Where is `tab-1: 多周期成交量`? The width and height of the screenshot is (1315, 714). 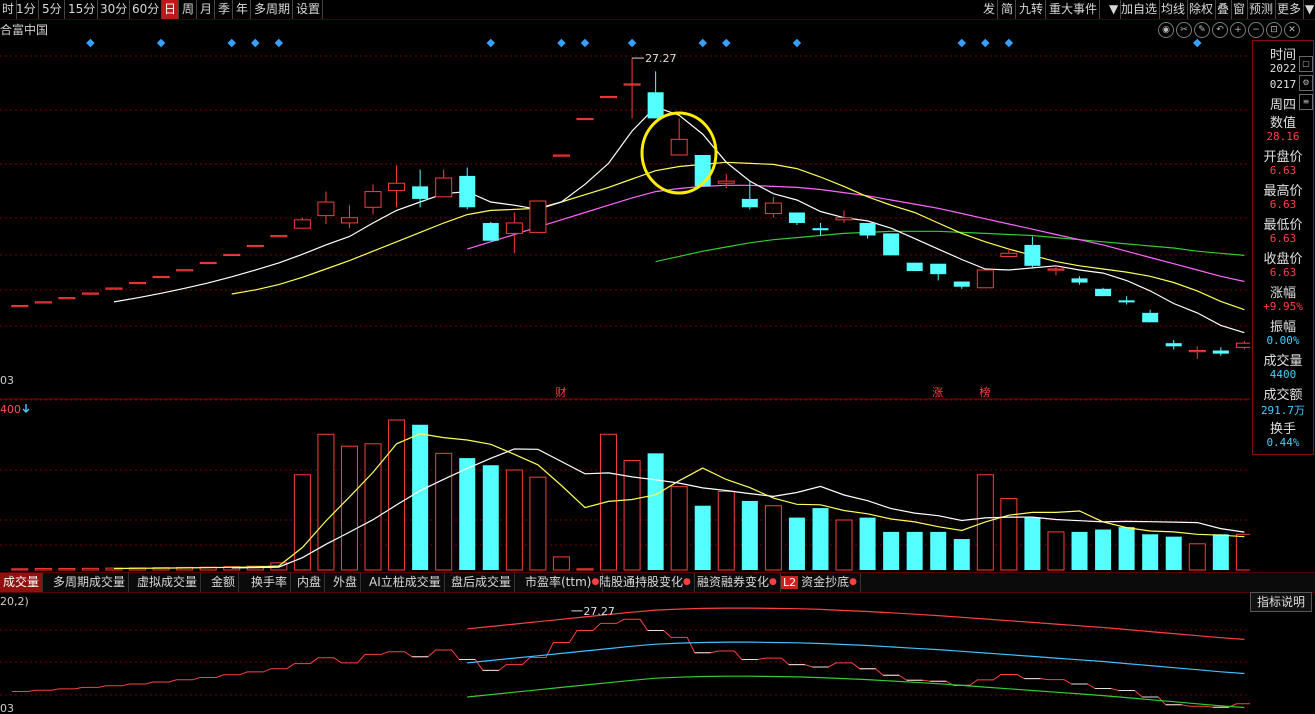 tab-1: 多周期成交量 is located at coordinates (90, 582).